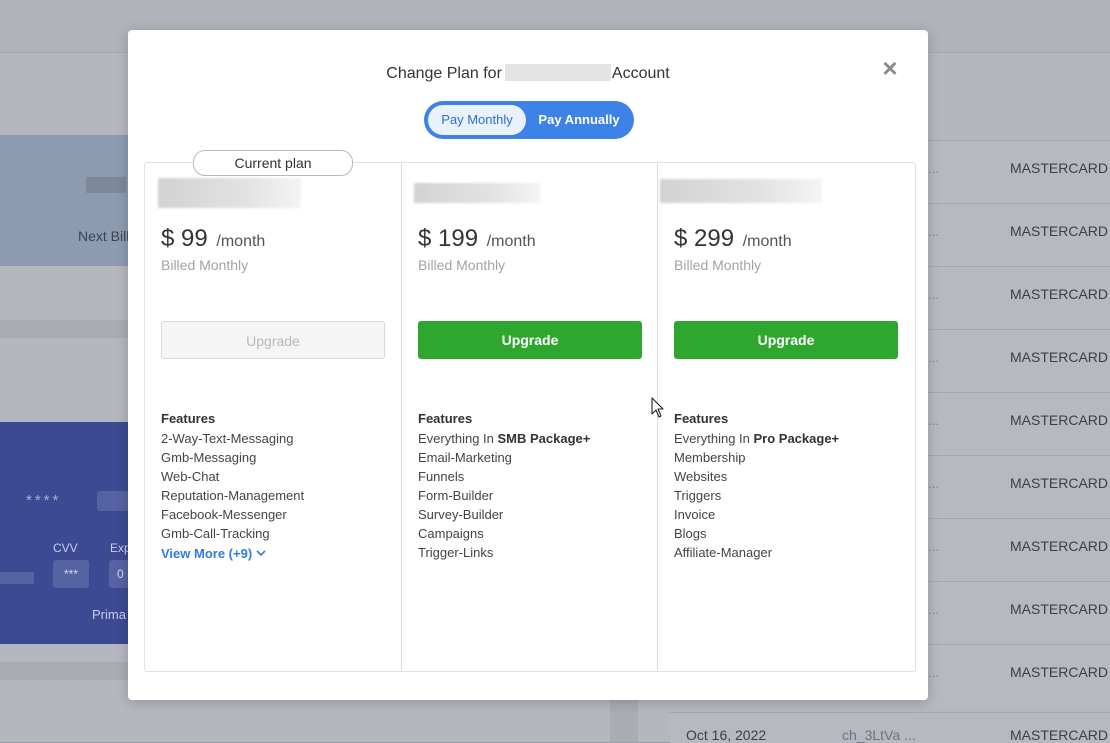 The height and width of the screenshot is (743, 1110). Describe the element at coordinates (273, 340) in the screenshot. I see `upgrade-button-disabled: Upgrade` at that location.